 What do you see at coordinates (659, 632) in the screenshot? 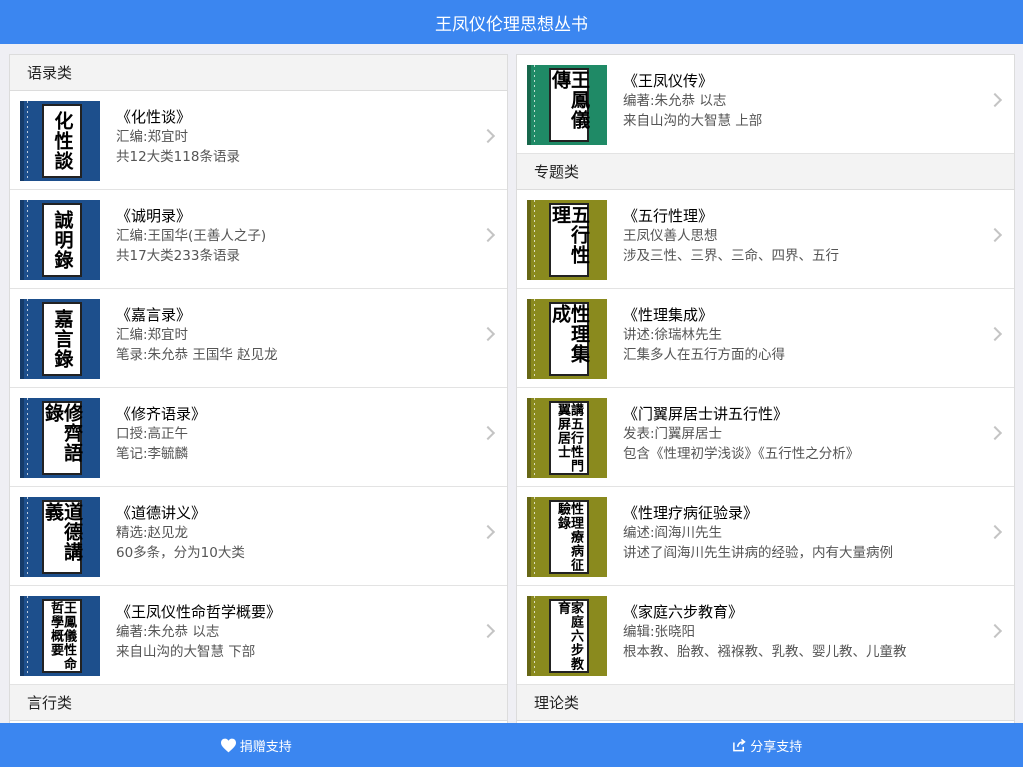
I see `book-author: 编辑:张晓阳` at bounding box center [659, 632].